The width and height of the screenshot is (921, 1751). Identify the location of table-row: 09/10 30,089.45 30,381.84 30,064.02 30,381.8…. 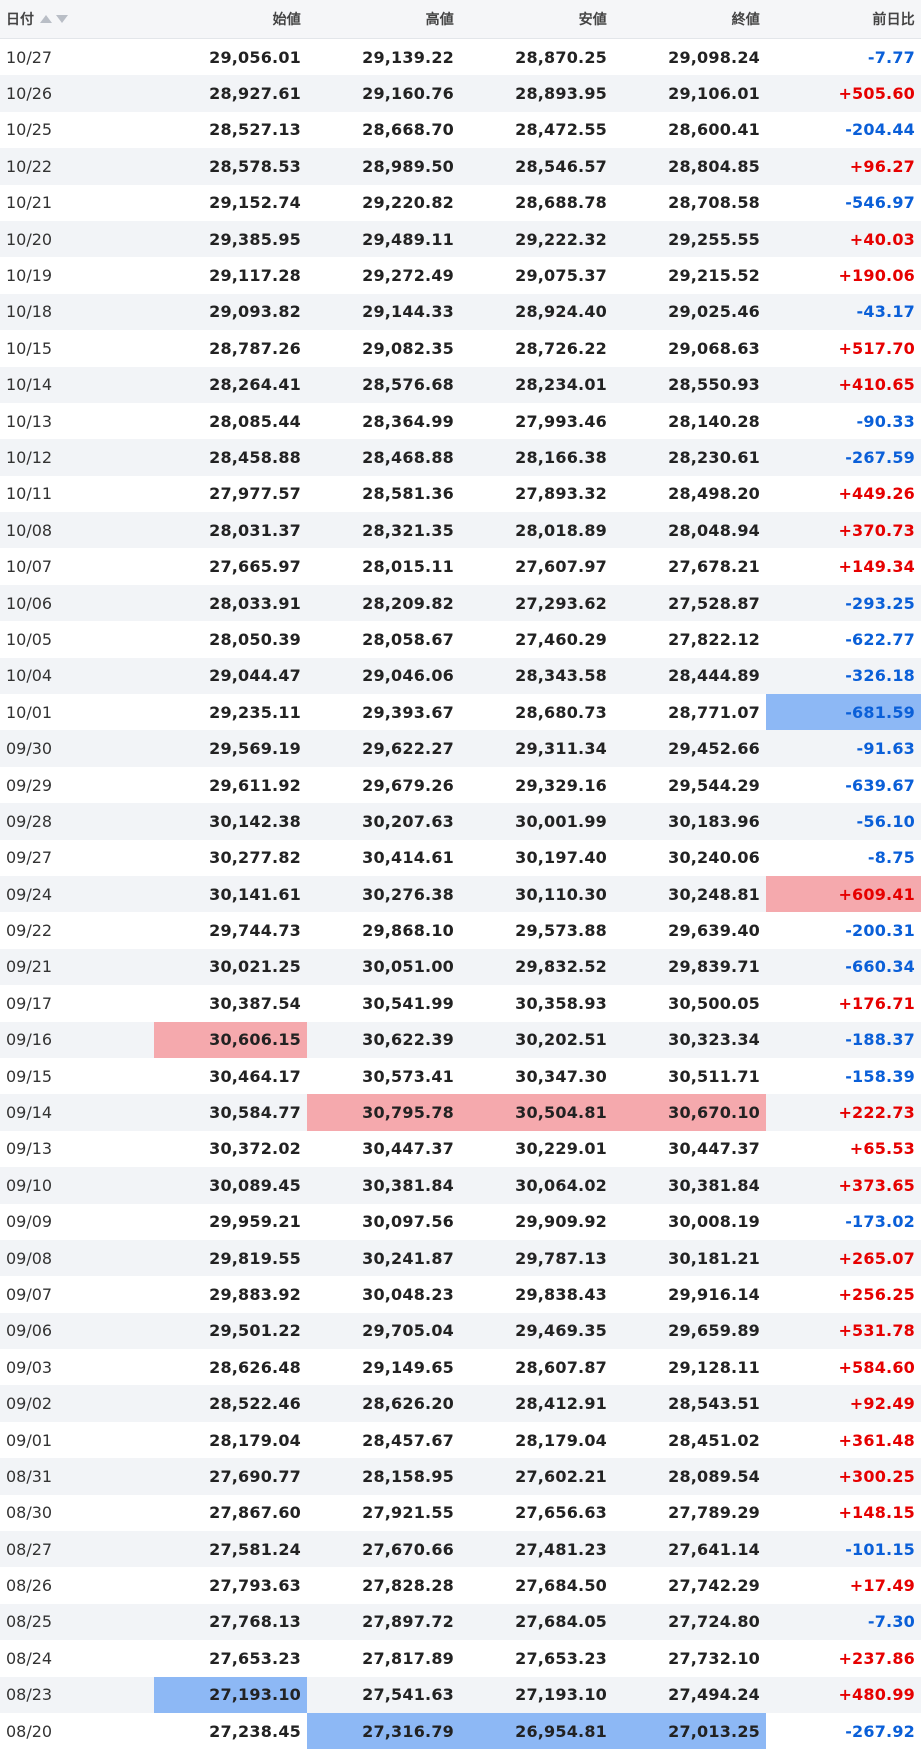
(460, 1185).